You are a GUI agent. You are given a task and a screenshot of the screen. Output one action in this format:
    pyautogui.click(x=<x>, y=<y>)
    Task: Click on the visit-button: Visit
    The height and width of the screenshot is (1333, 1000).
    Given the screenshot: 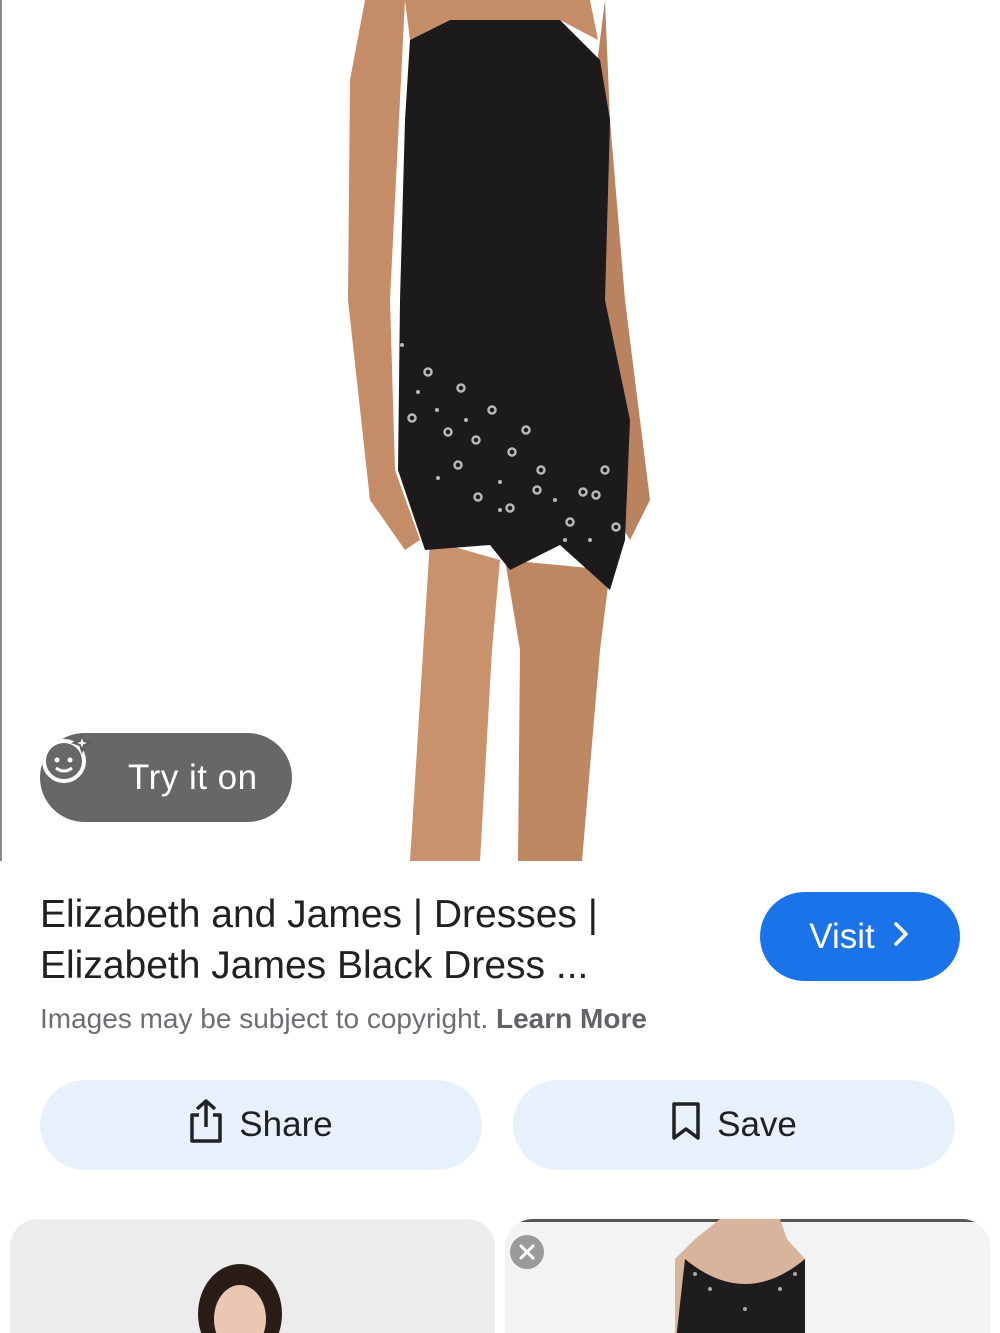 What is the action you would take?
    pyautogui.click(x=860, y=936)
    